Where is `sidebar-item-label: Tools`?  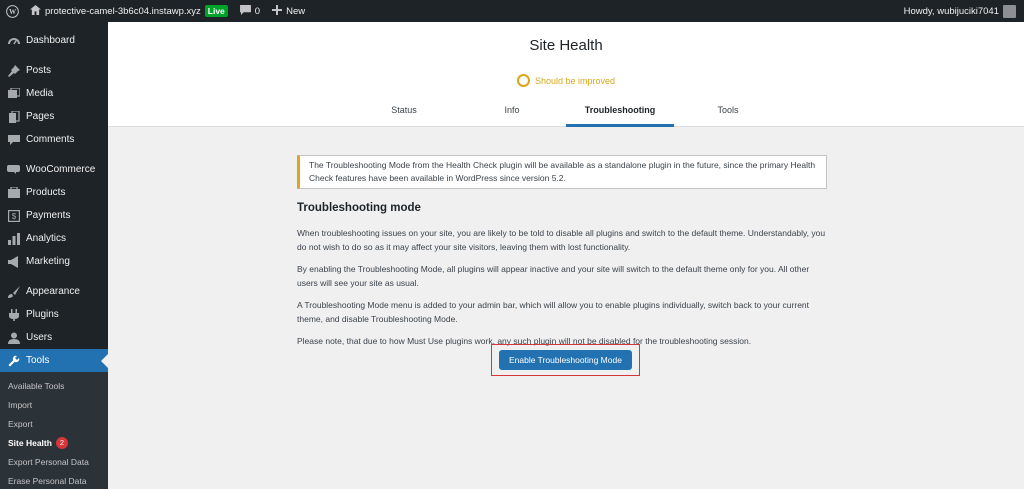 sidebar-item-label: Tools is located at coordinates (38, 360).